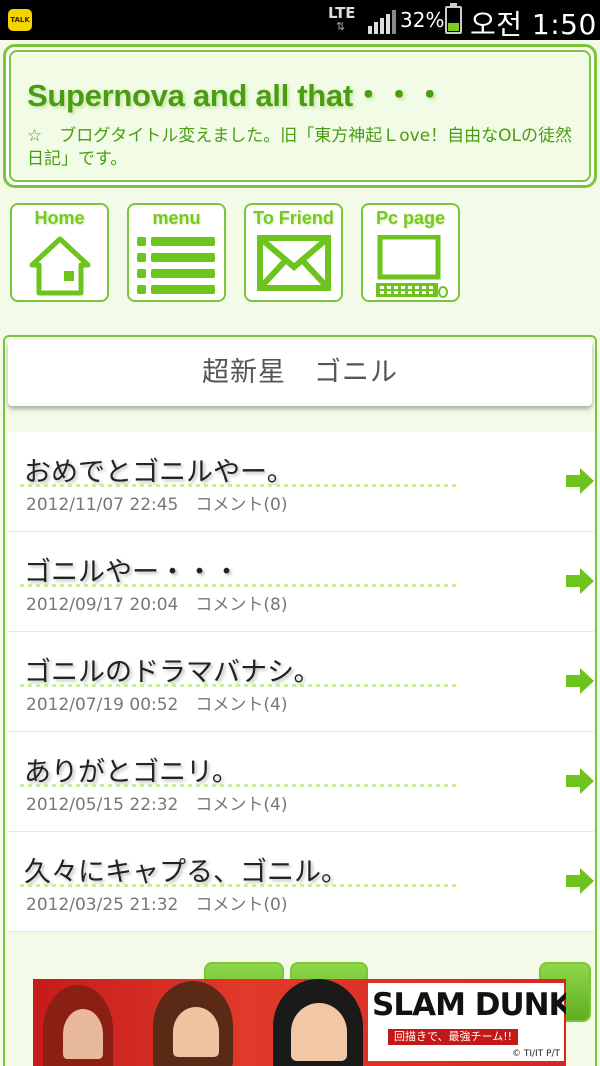 This screenshot has height=1066, width=600. What do you see at coordinates (533, 24) in the screenshot?
I see `clock: 오전 1:50` at bounding box center [533, 24].